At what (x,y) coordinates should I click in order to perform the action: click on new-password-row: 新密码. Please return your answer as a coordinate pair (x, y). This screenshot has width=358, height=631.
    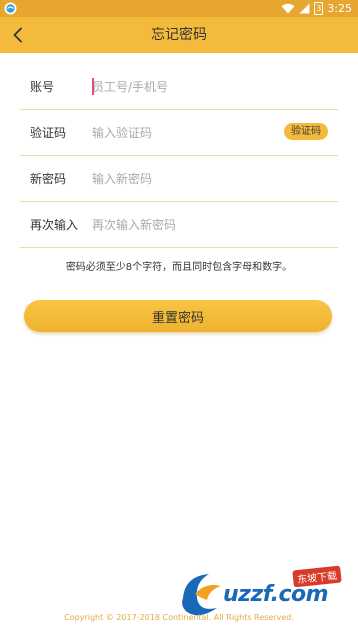
    Looking at the image, I should click on (179, 179).